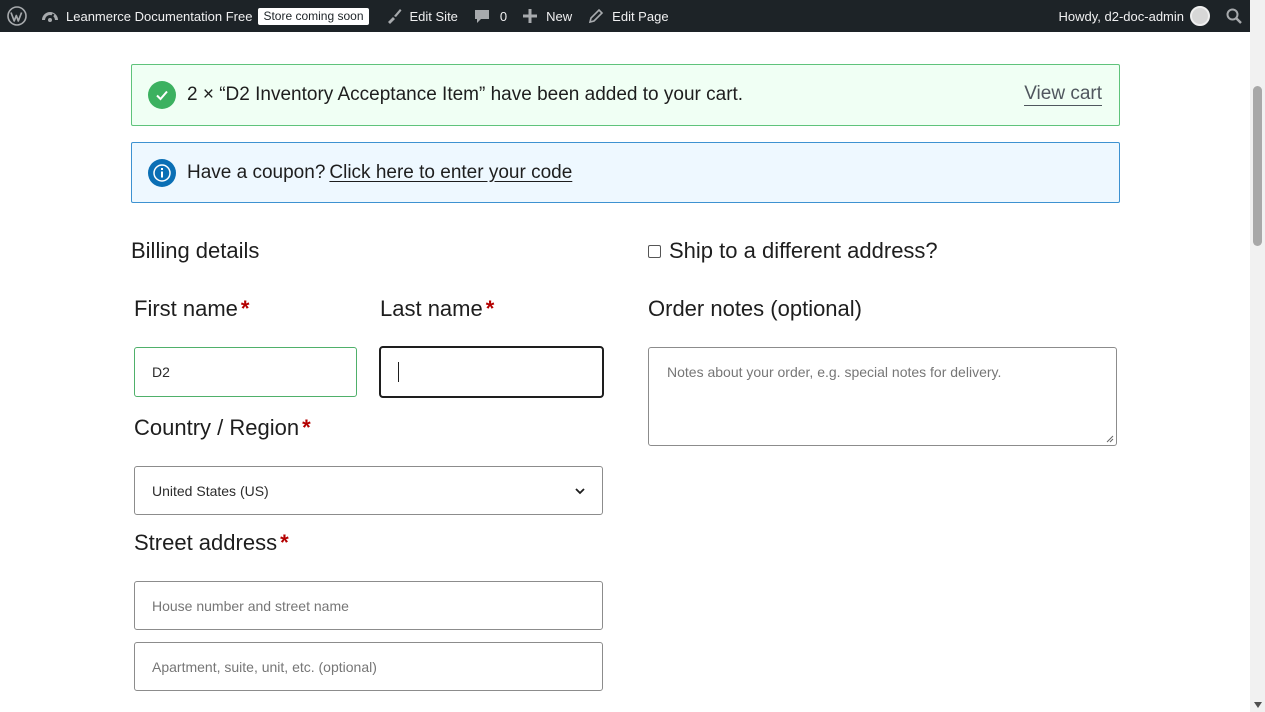 This screenshot has height=712, width=1265. I want to click on last-name-label-text: Last name, so click(431, 308).